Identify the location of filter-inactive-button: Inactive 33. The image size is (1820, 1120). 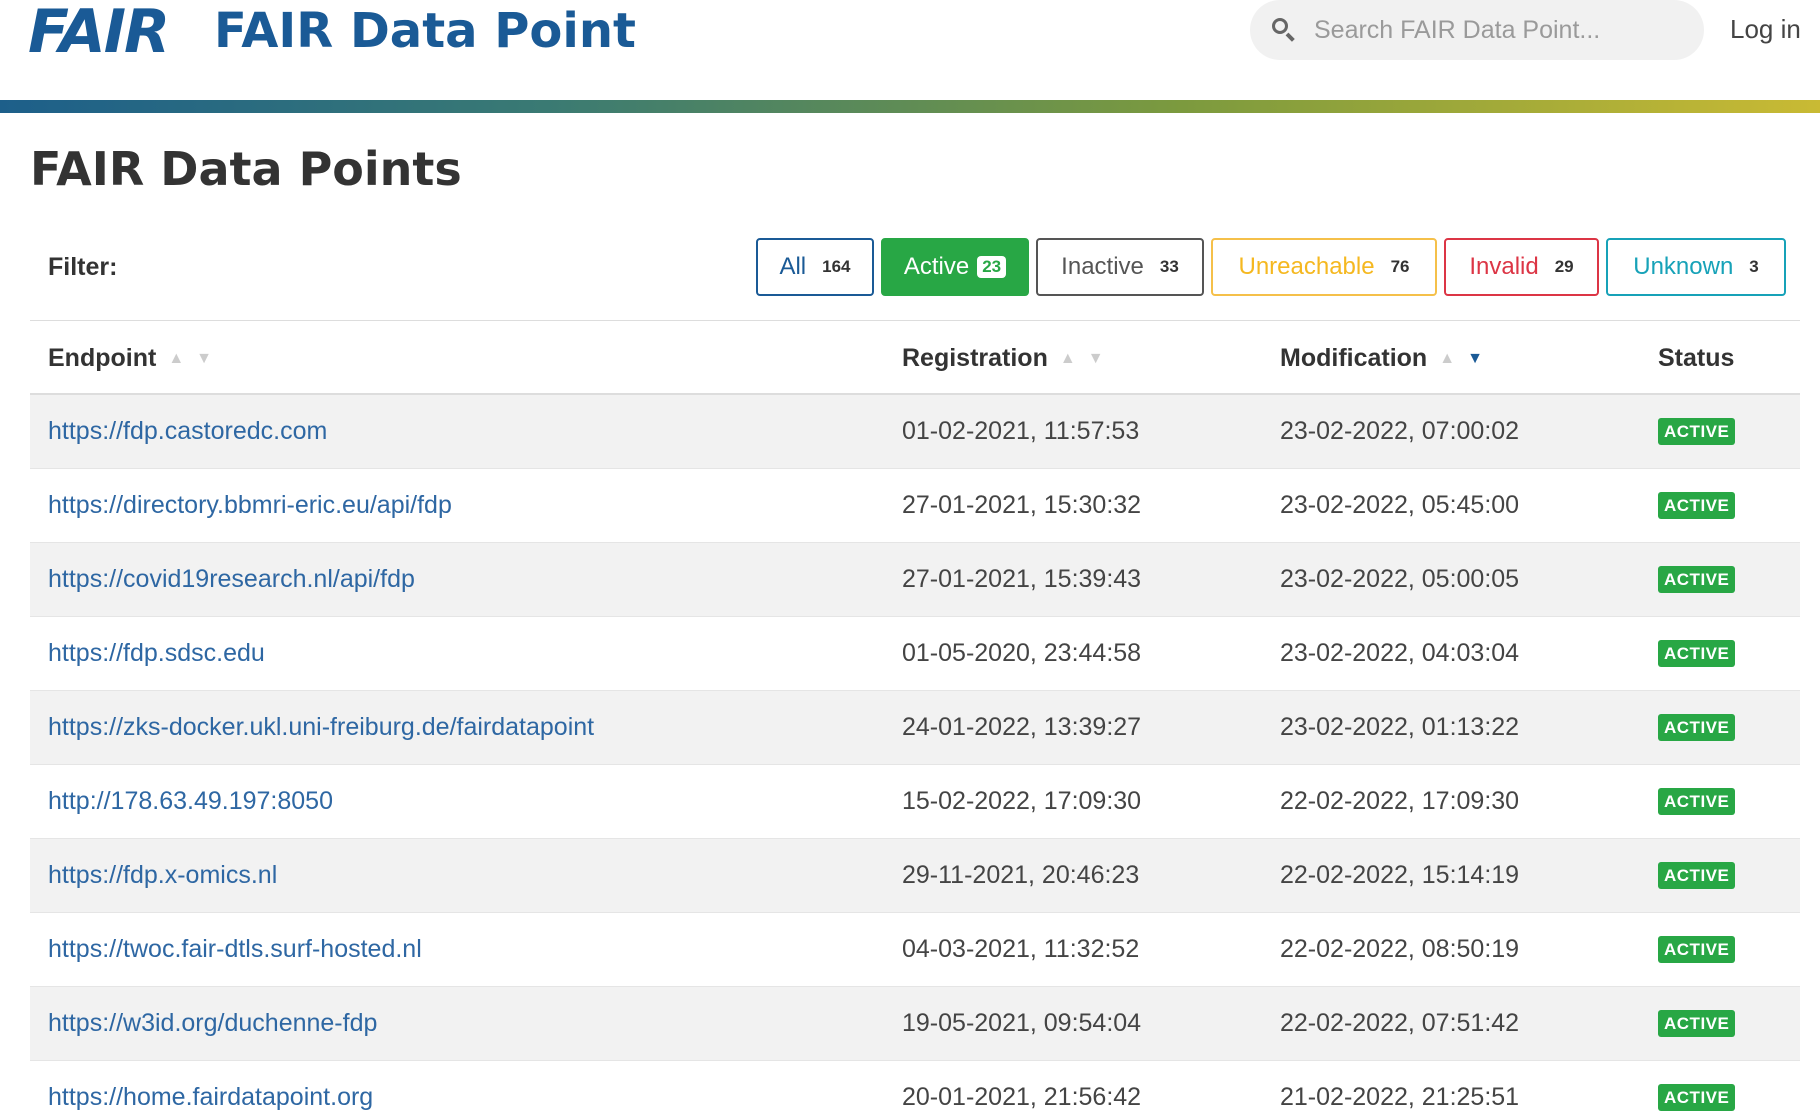
(1120, 267).